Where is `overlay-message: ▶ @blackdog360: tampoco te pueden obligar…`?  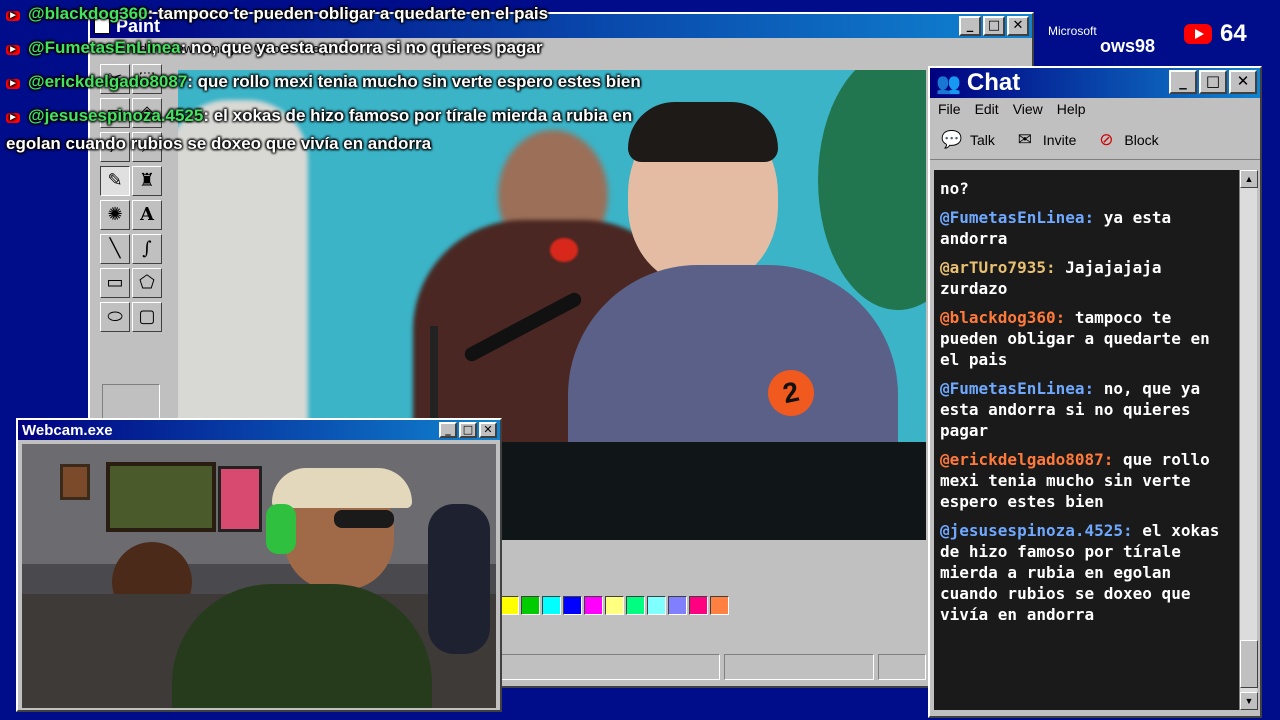
overlay-message: ▶ @blackdog360: tampoco te pueden obligar… is located at coordinates (277, 14).